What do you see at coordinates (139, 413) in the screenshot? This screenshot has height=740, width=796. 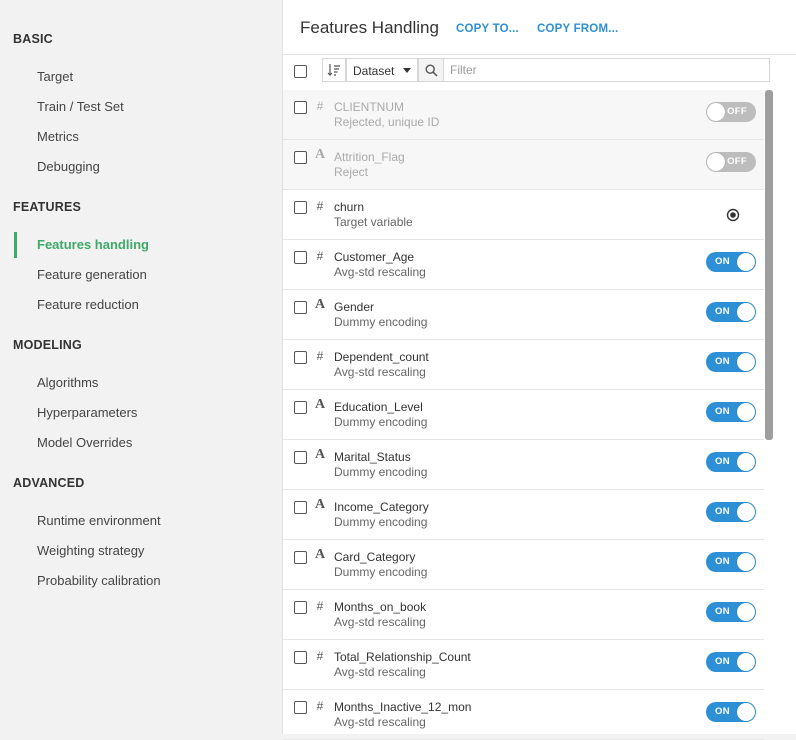 I see `nav-item-hyperparameters: Hyperparameters` at bounding box center [139, 413].